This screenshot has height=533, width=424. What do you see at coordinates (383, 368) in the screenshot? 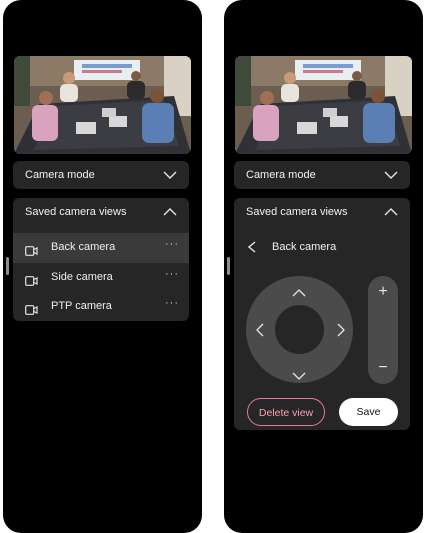
I see `zoom-out-button: −` at bounding box center [383, 368].